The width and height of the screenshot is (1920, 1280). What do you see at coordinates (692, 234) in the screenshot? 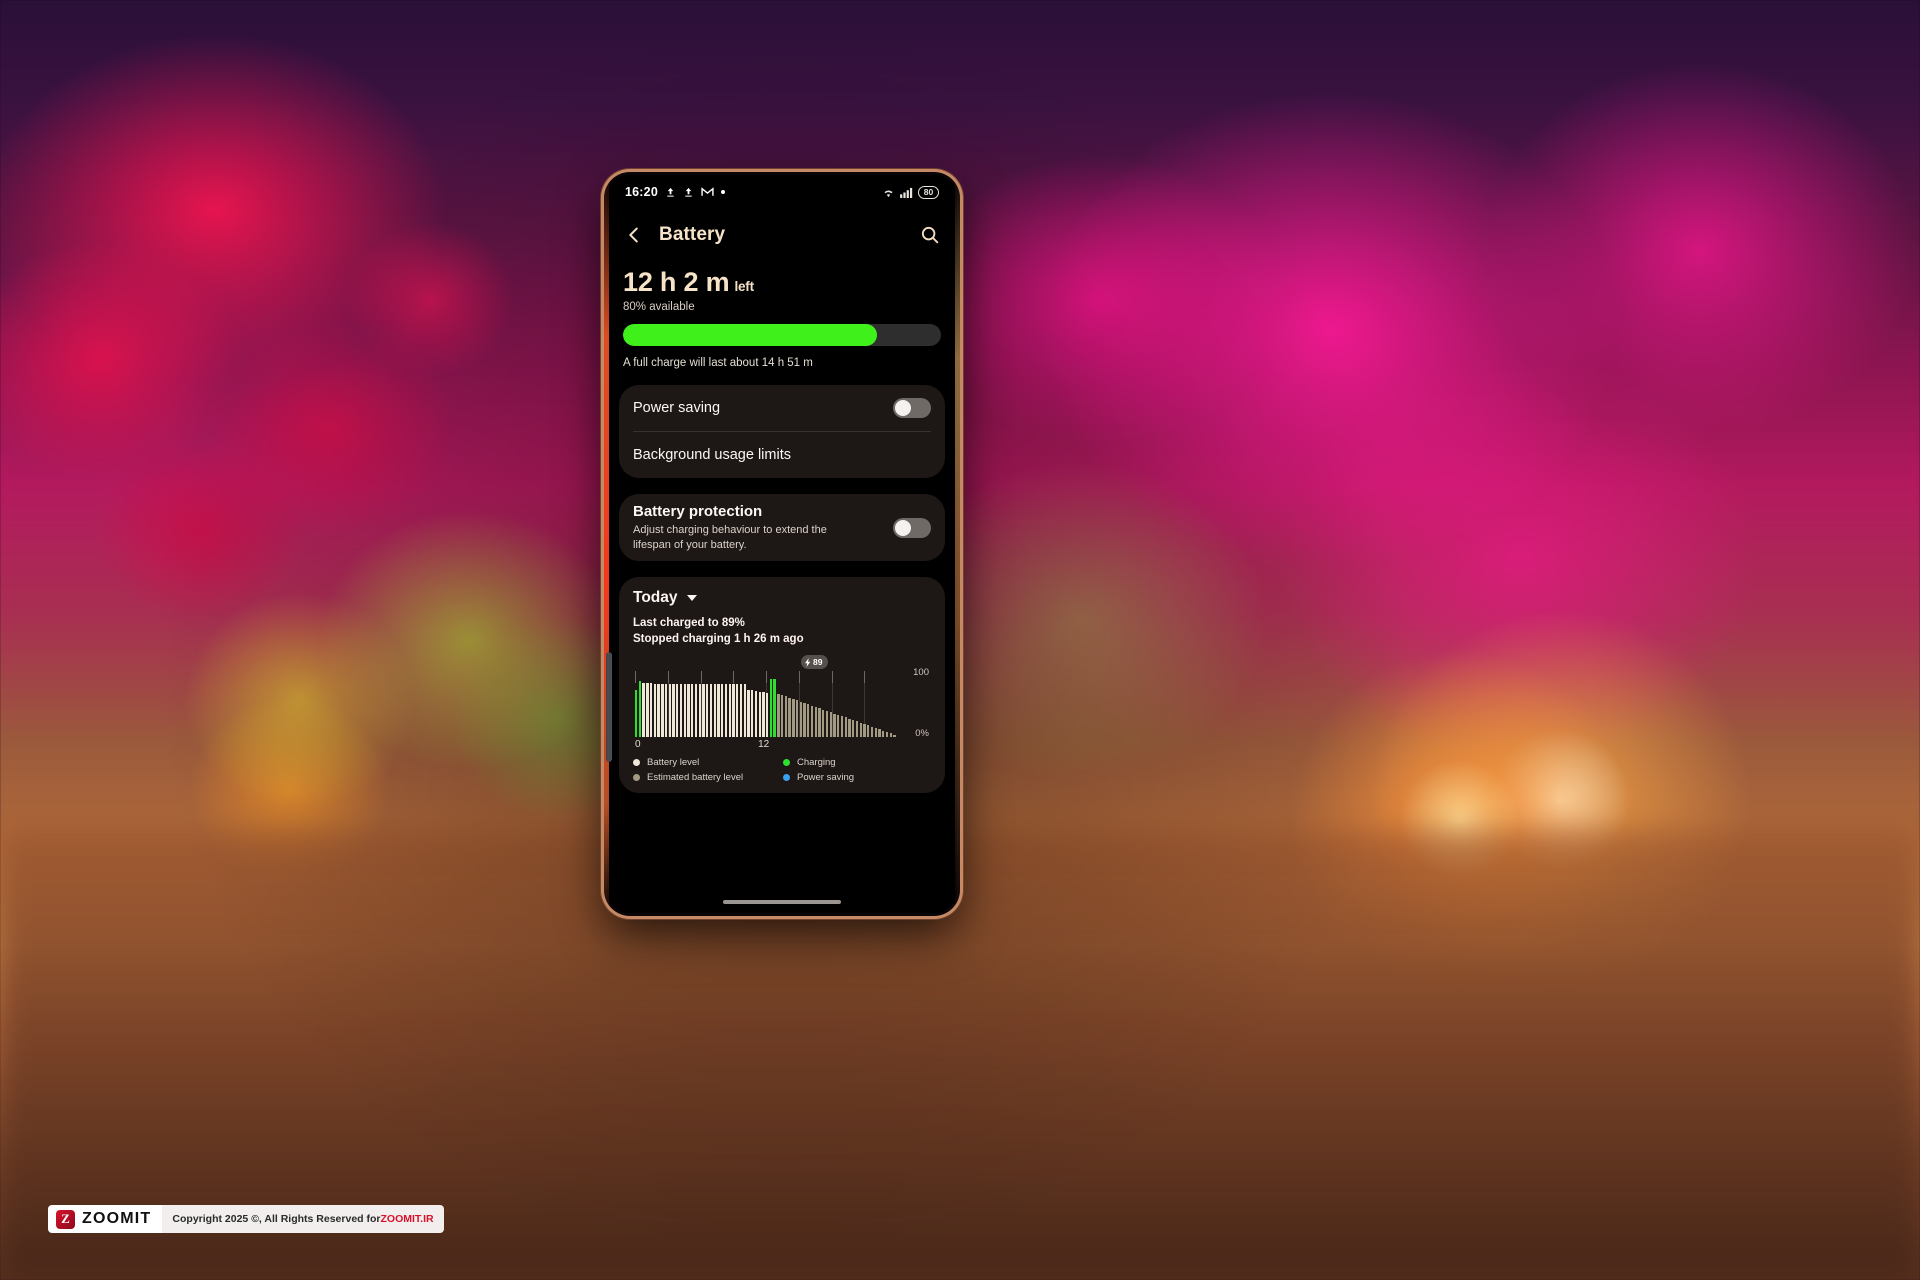
I see `page-title: Battery` at bounding box center [692, 234].